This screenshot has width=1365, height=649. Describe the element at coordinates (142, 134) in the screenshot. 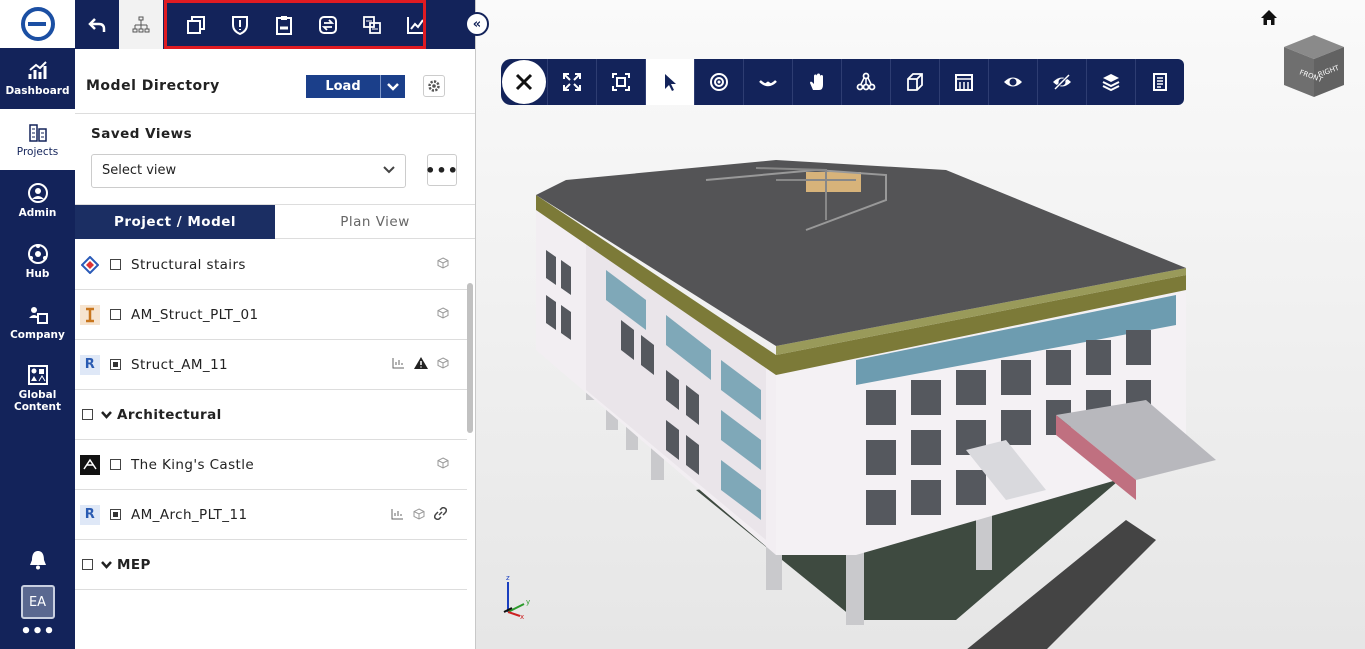

I see `saved-views-title: Saved Views` at that location.